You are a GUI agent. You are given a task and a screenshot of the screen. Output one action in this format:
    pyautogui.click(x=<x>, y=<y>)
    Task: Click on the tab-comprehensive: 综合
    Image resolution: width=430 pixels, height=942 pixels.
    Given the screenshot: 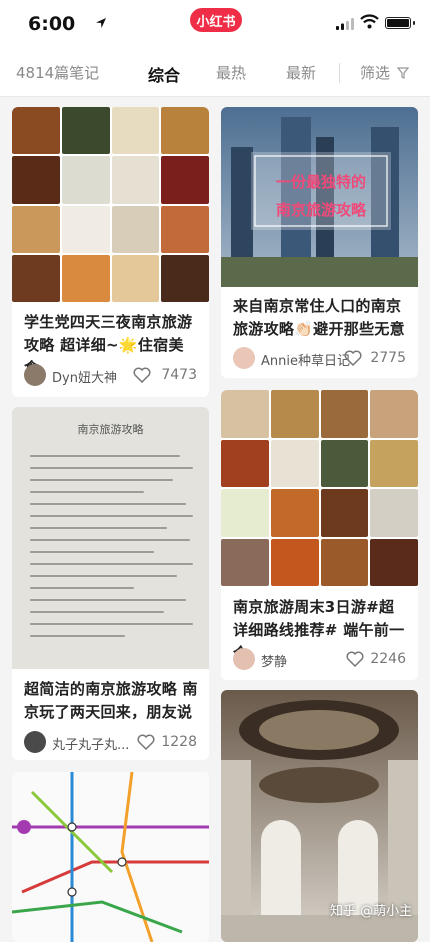 What is the action you would take?
    pyautogui.click(x=164, y=74)
    